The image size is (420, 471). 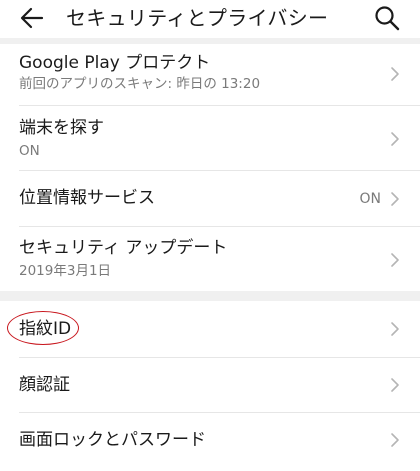 I want to click on arrow-left-icon, so click(x=32, y=18).